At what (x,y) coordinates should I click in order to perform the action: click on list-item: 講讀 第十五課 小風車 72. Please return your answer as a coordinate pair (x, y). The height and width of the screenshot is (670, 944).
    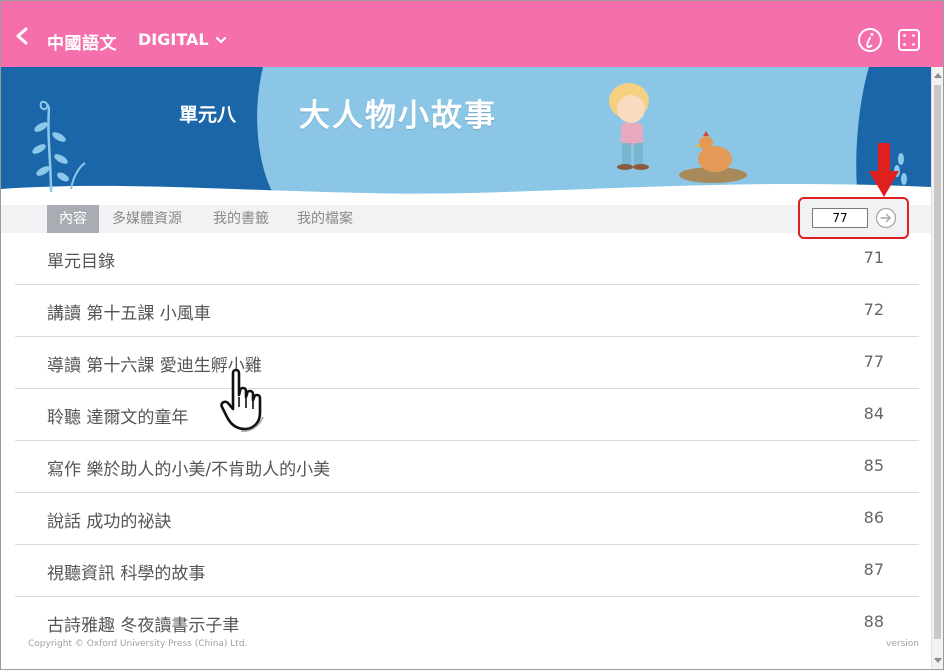
    Looking at the image, I should click on (467, 311).